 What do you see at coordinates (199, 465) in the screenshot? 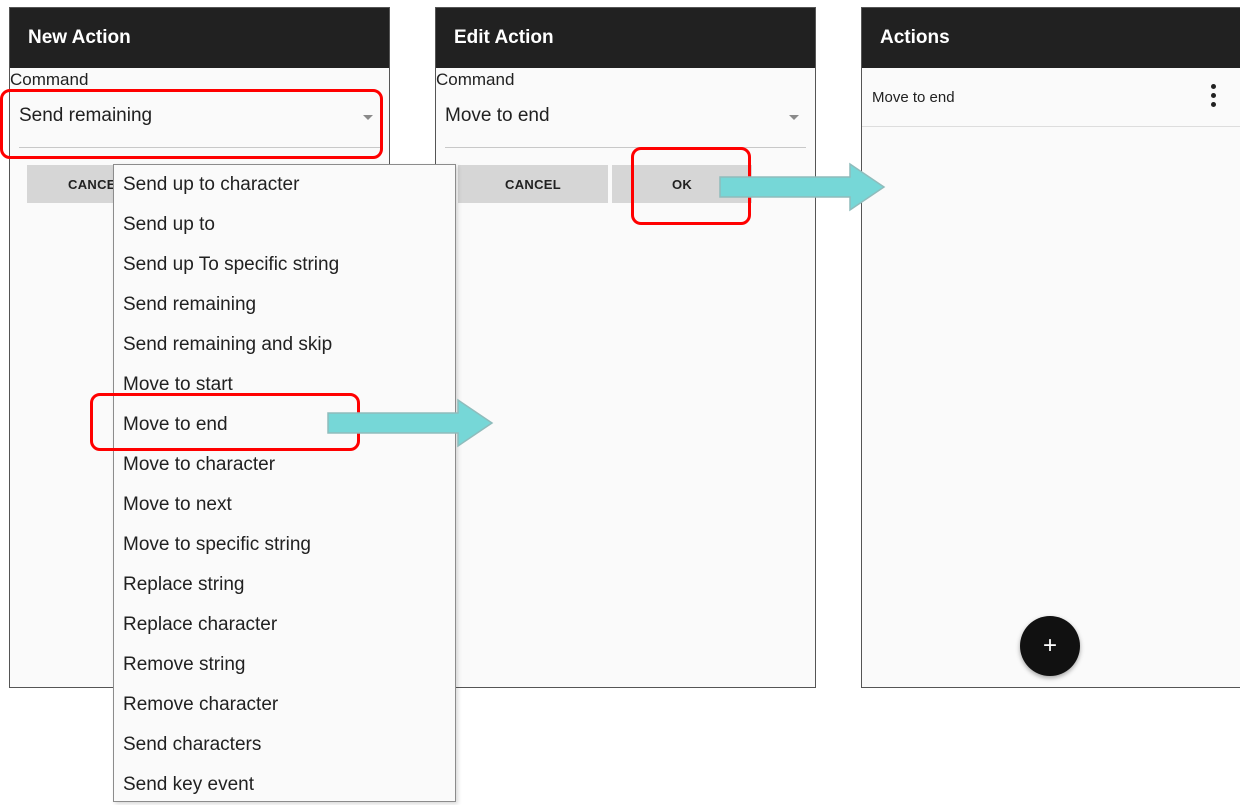
I see `dropdown-option: Move to character` at bounding box center [199, 465].